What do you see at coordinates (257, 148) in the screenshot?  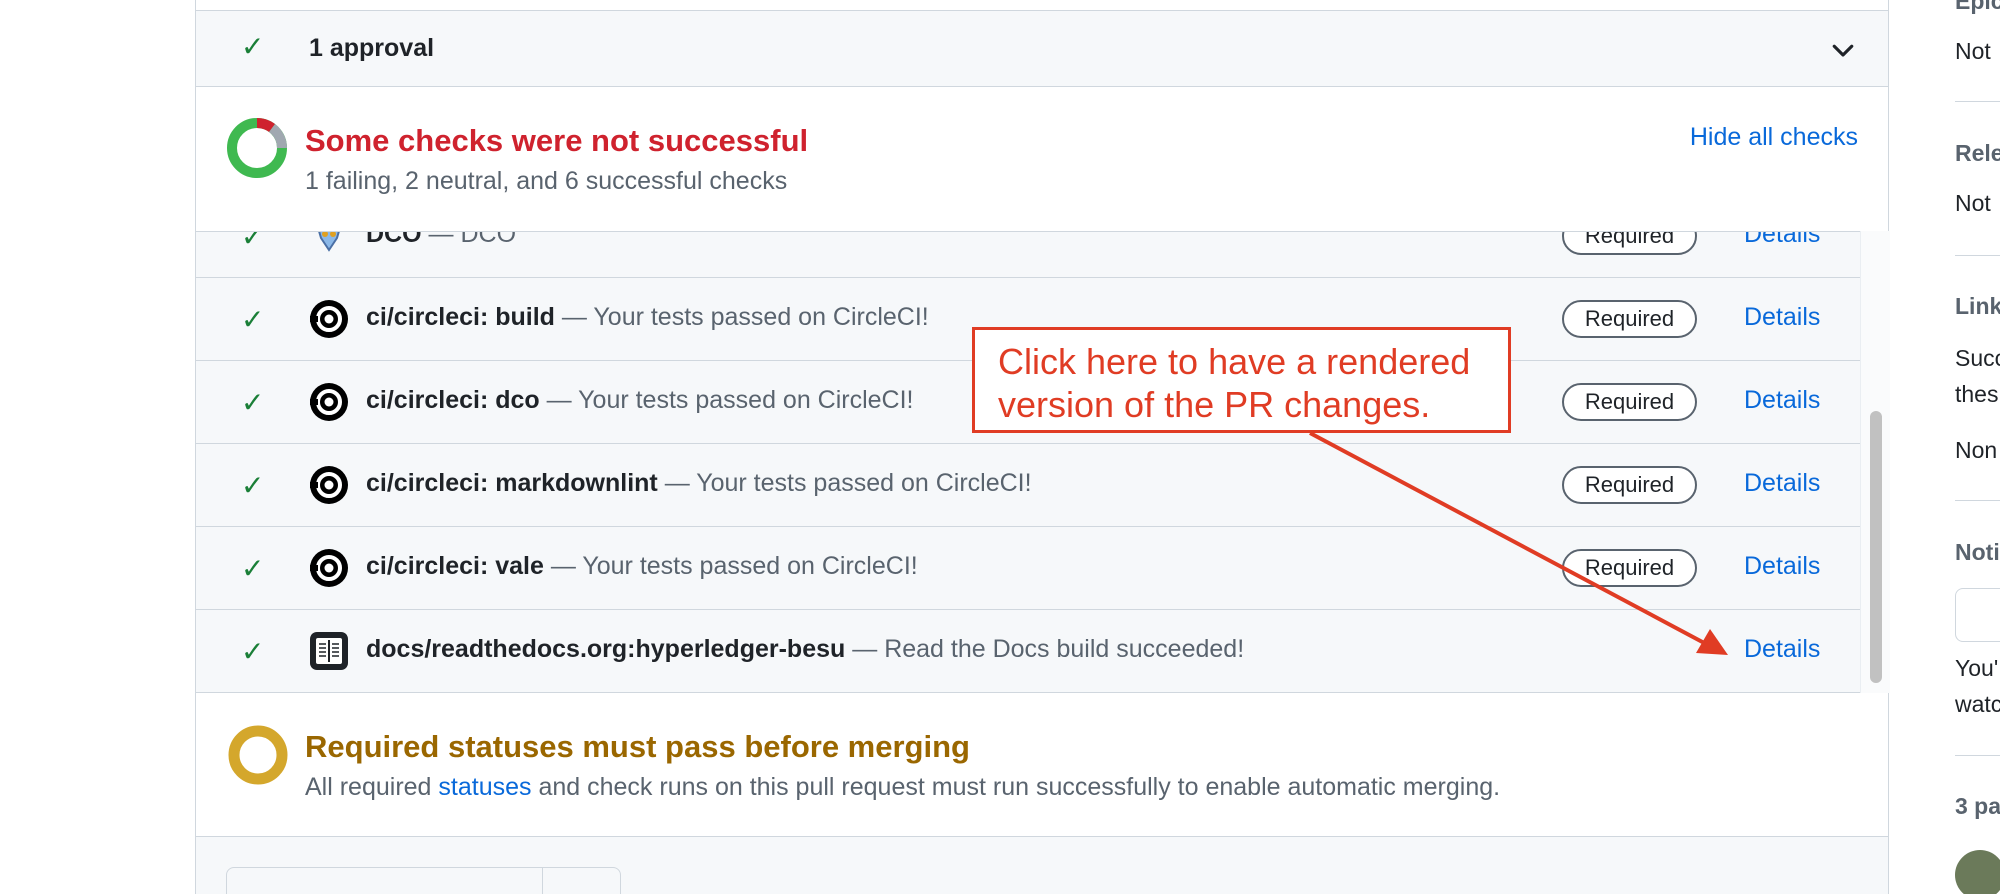 I see `checks-status-donut-icon` at bounding box center [257, 148].